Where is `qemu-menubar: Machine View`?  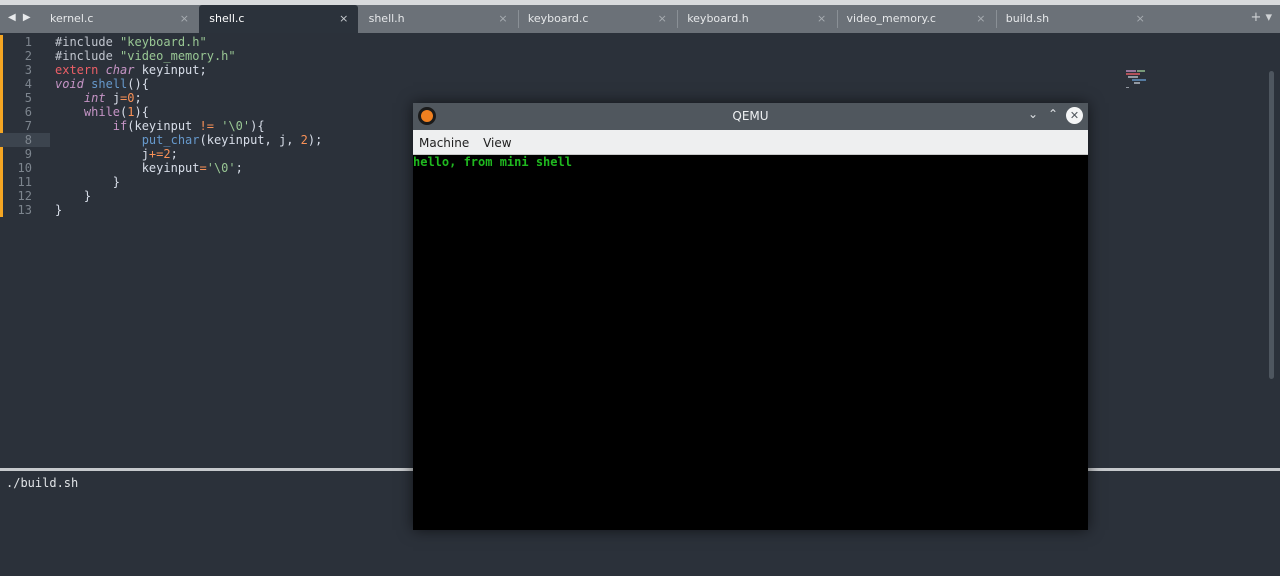 qemu-menubar: Machine View is located at coordinates (750, 142).